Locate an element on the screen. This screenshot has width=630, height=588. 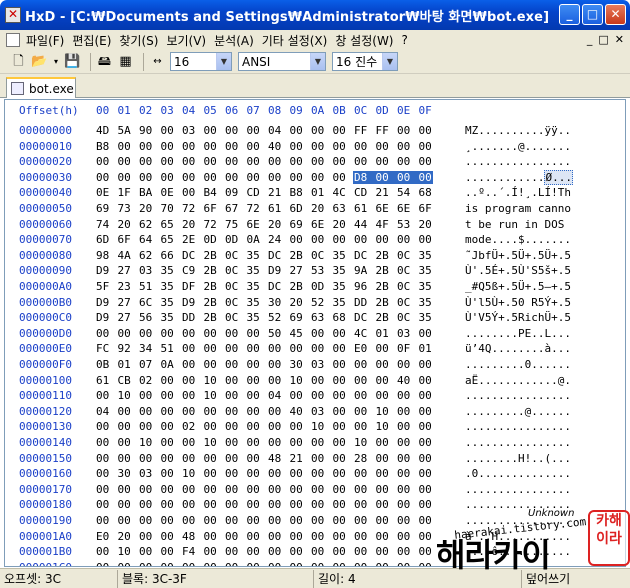
hex-byte: 1F is located at coordinates (124, 192).